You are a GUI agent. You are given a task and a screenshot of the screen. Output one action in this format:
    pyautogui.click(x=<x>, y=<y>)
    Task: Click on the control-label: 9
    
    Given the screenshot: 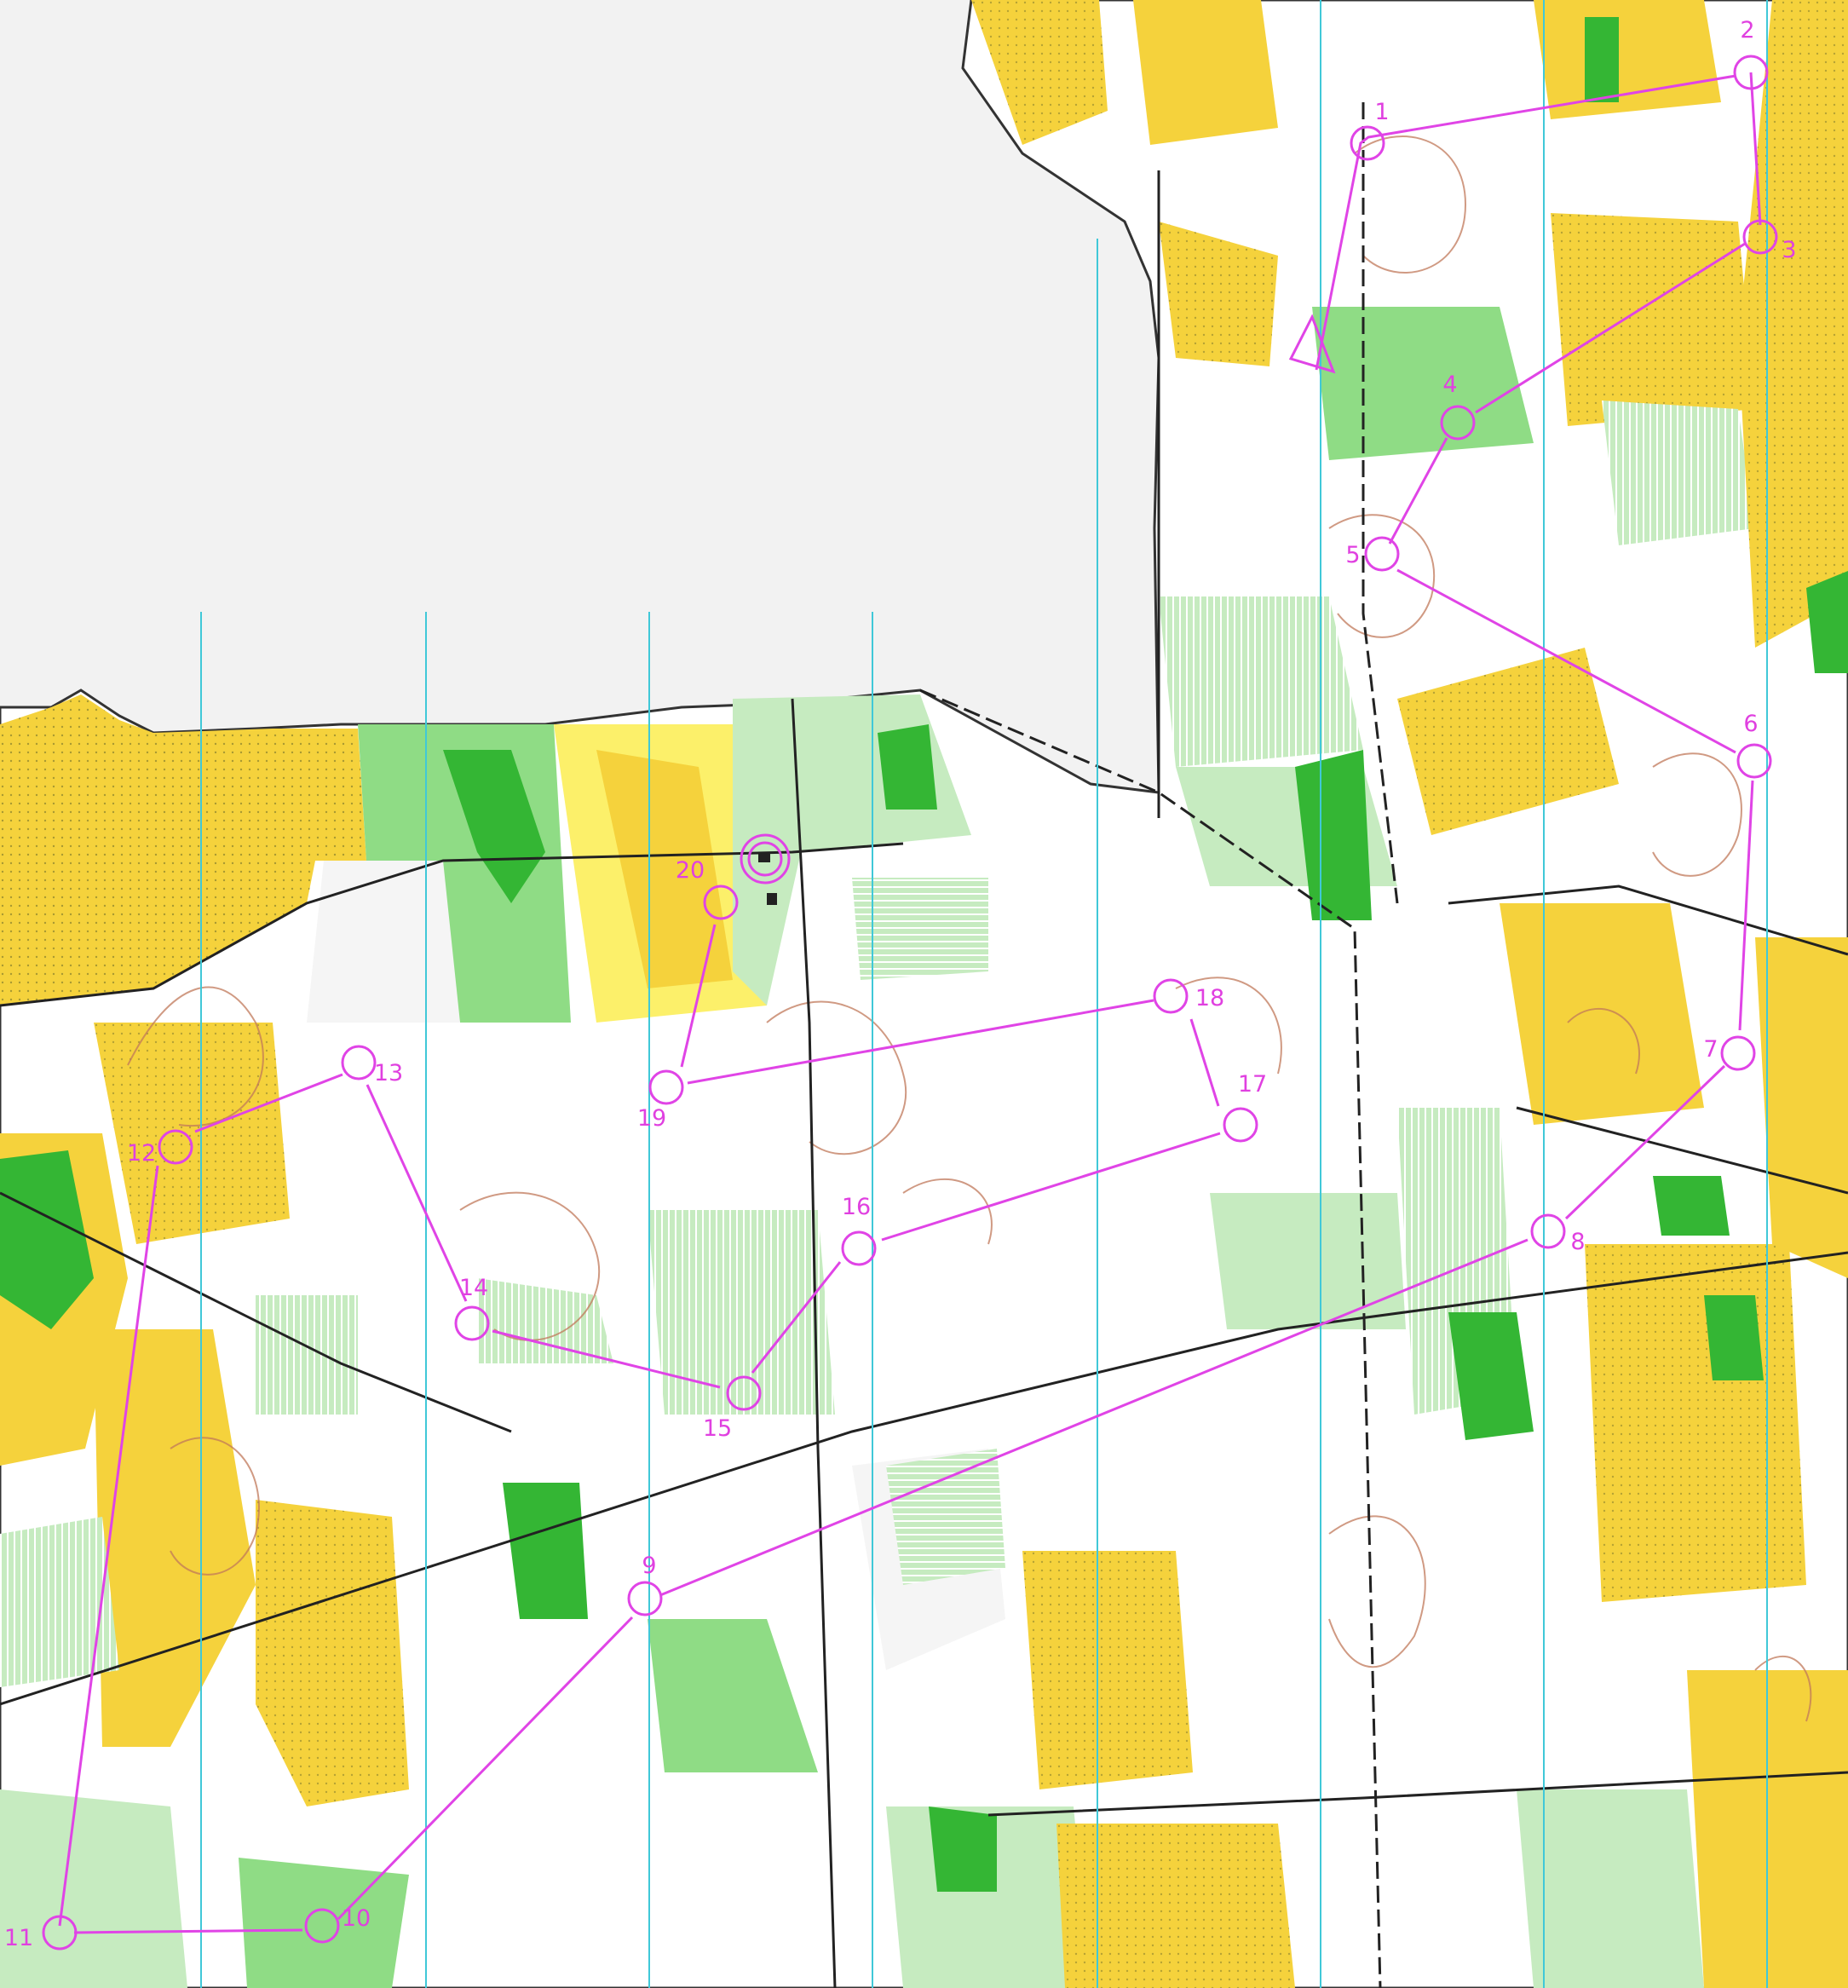 What is the action you would take?
    pyautogui.click(x=649, y=1566)
    